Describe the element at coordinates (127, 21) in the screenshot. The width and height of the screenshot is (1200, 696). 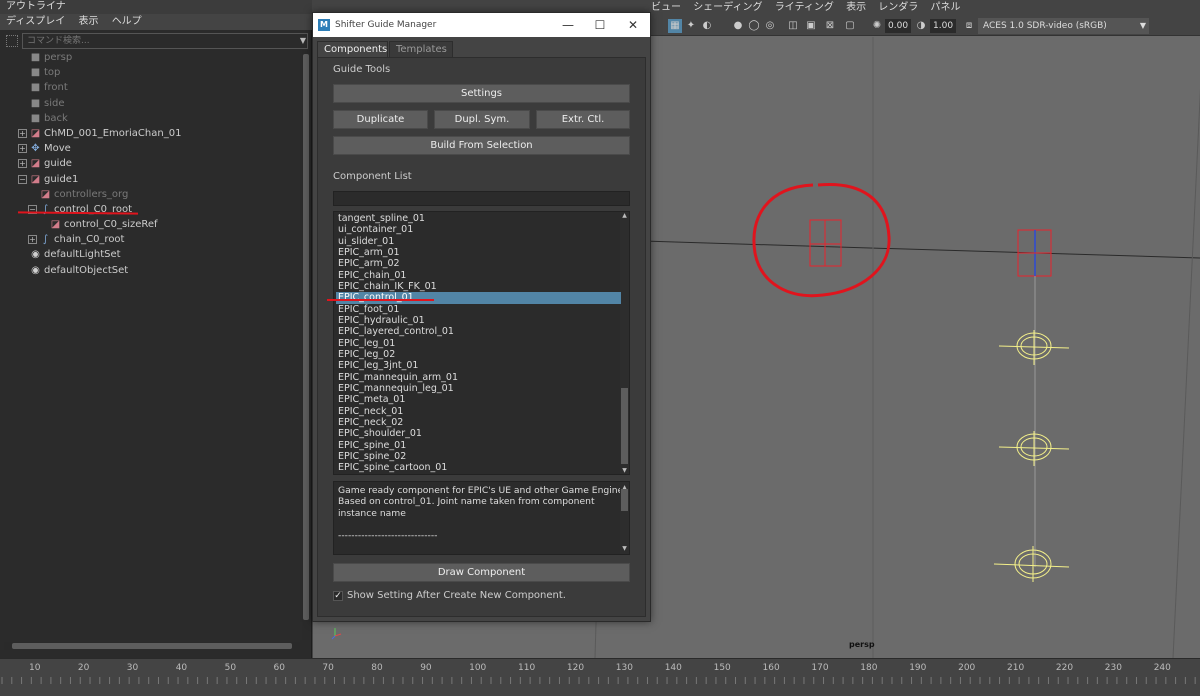
I see `menu-help: ヘルプ` at that location.